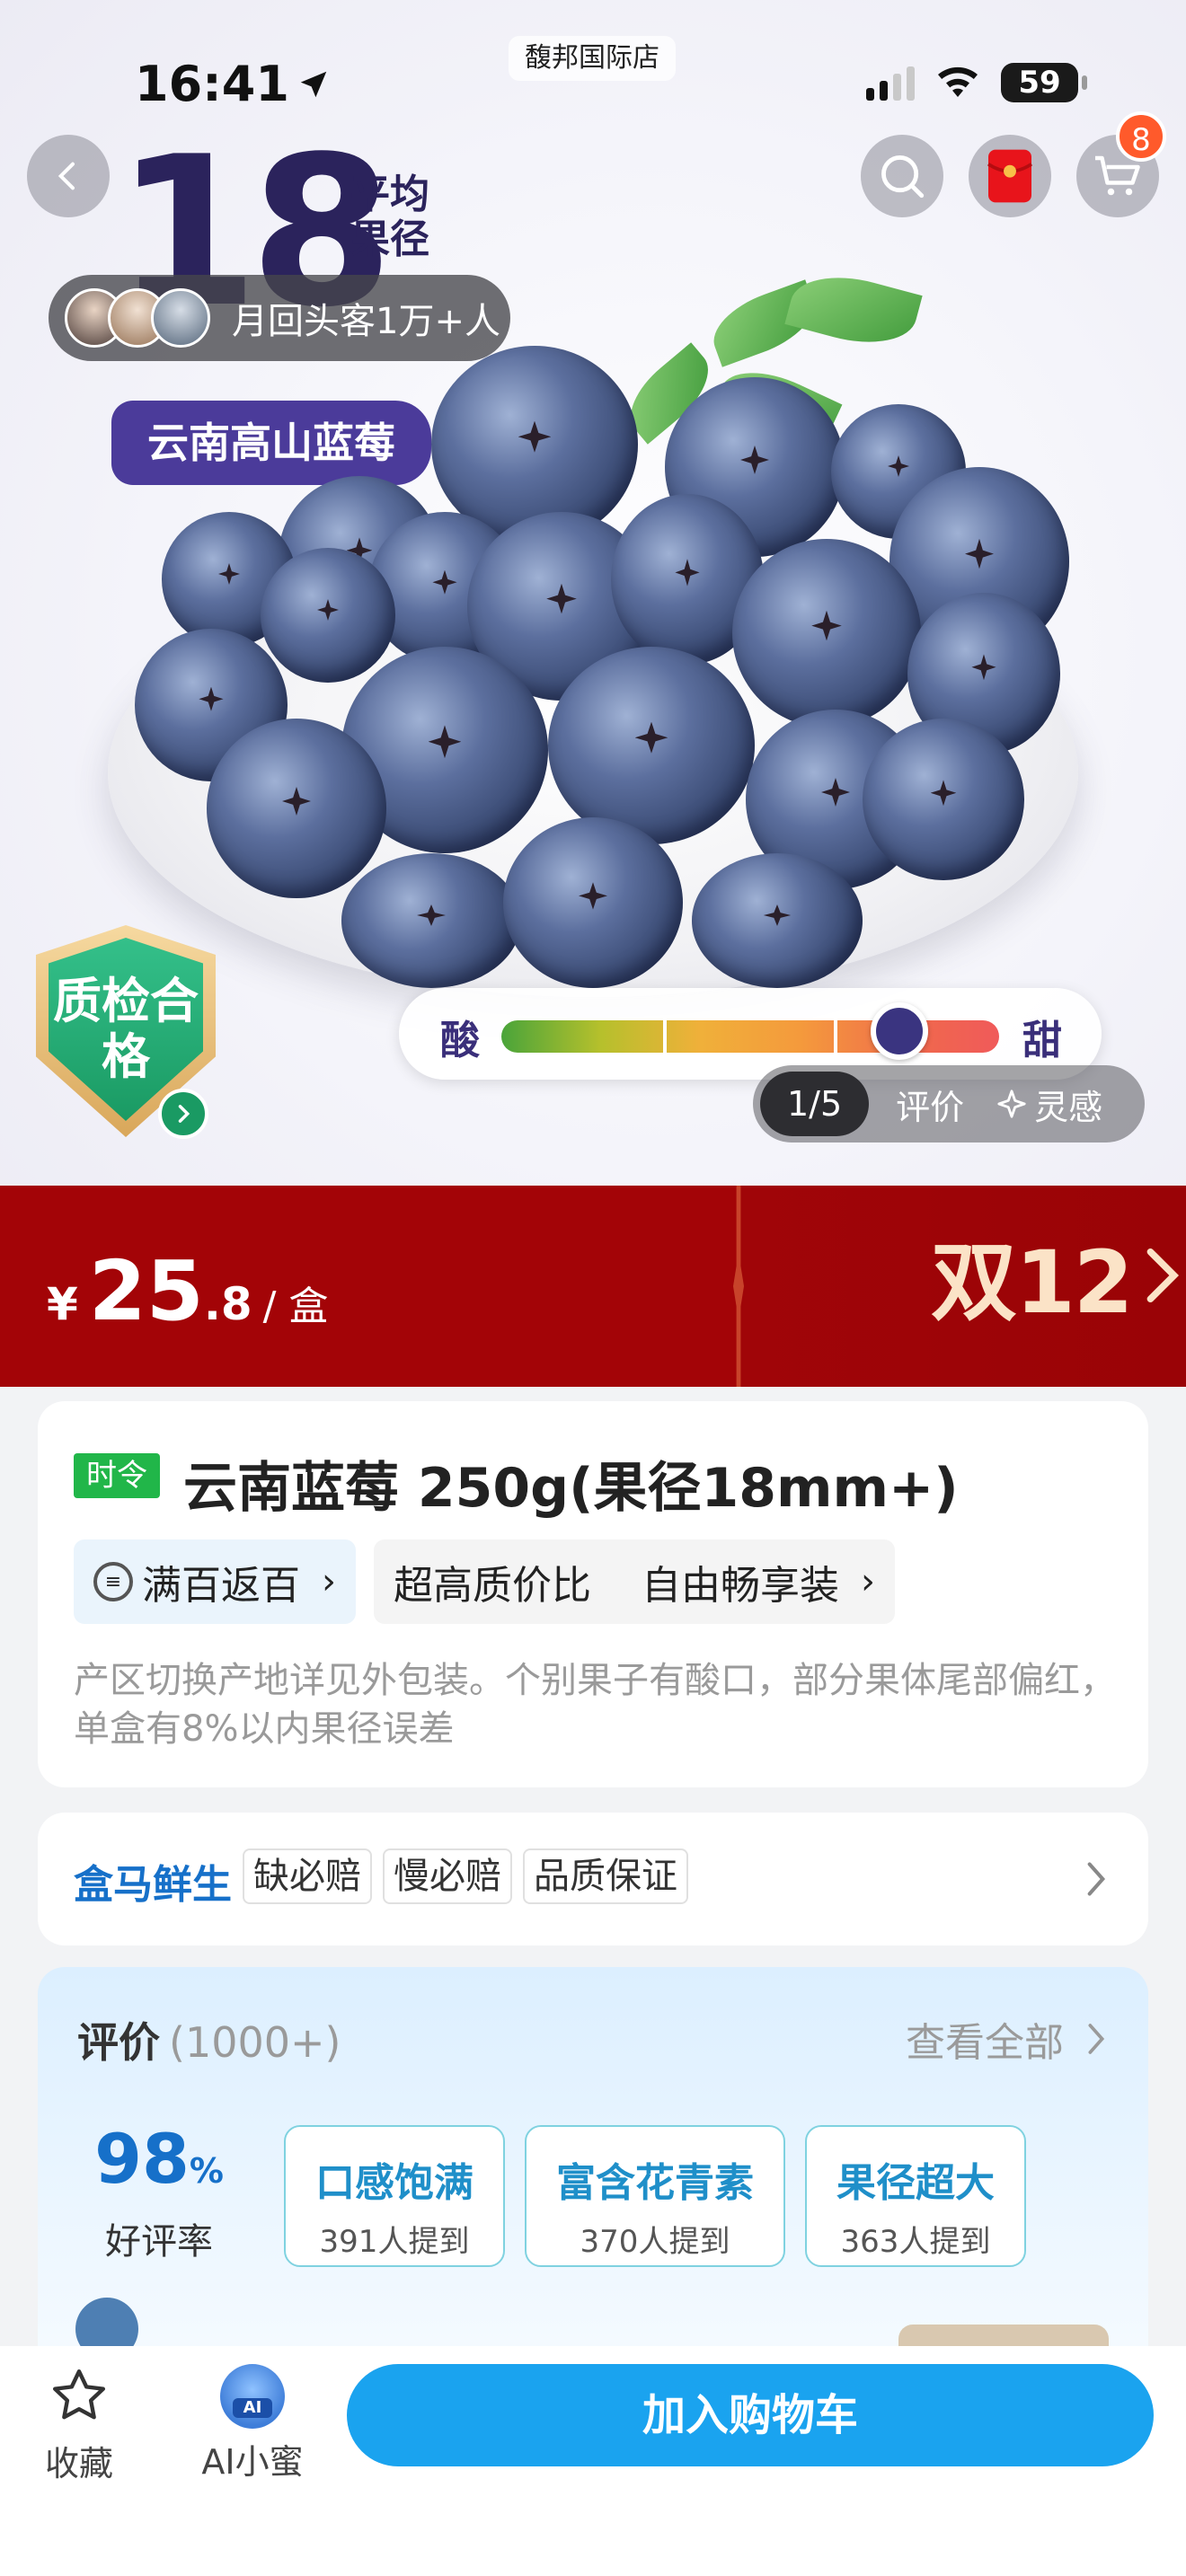 The height and width of the screenshot is (2576, 1186). I want to click on product-name: 云南蓝莓 250g(果径18mm+), so click(571, 1488).